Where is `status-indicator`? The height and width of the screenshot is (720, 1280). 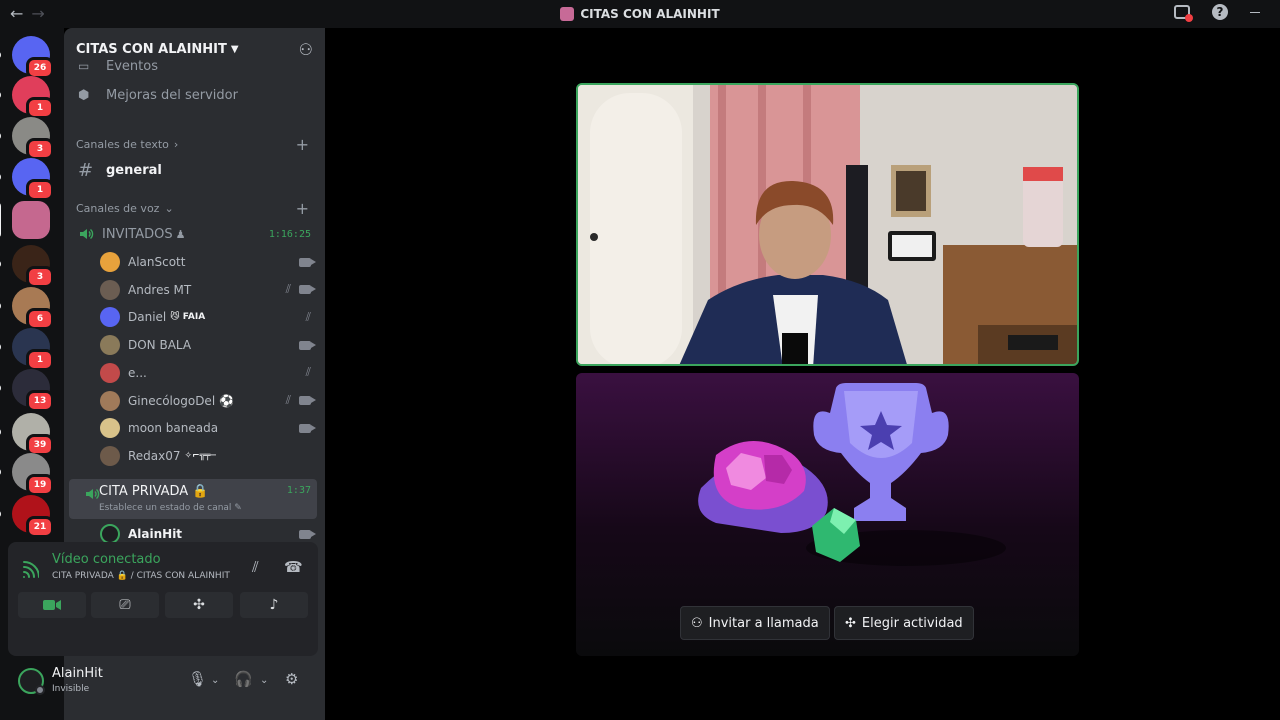
status-indicator is located at coordinates (40, 690).